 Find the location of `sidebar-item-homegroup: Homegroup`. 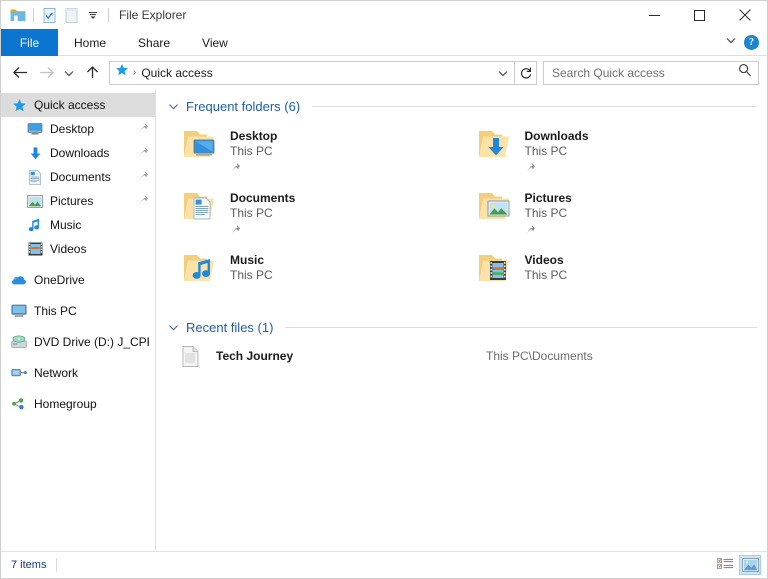

sidebar-item-homegroup: Homegroup is located at coordinates (78, 404).